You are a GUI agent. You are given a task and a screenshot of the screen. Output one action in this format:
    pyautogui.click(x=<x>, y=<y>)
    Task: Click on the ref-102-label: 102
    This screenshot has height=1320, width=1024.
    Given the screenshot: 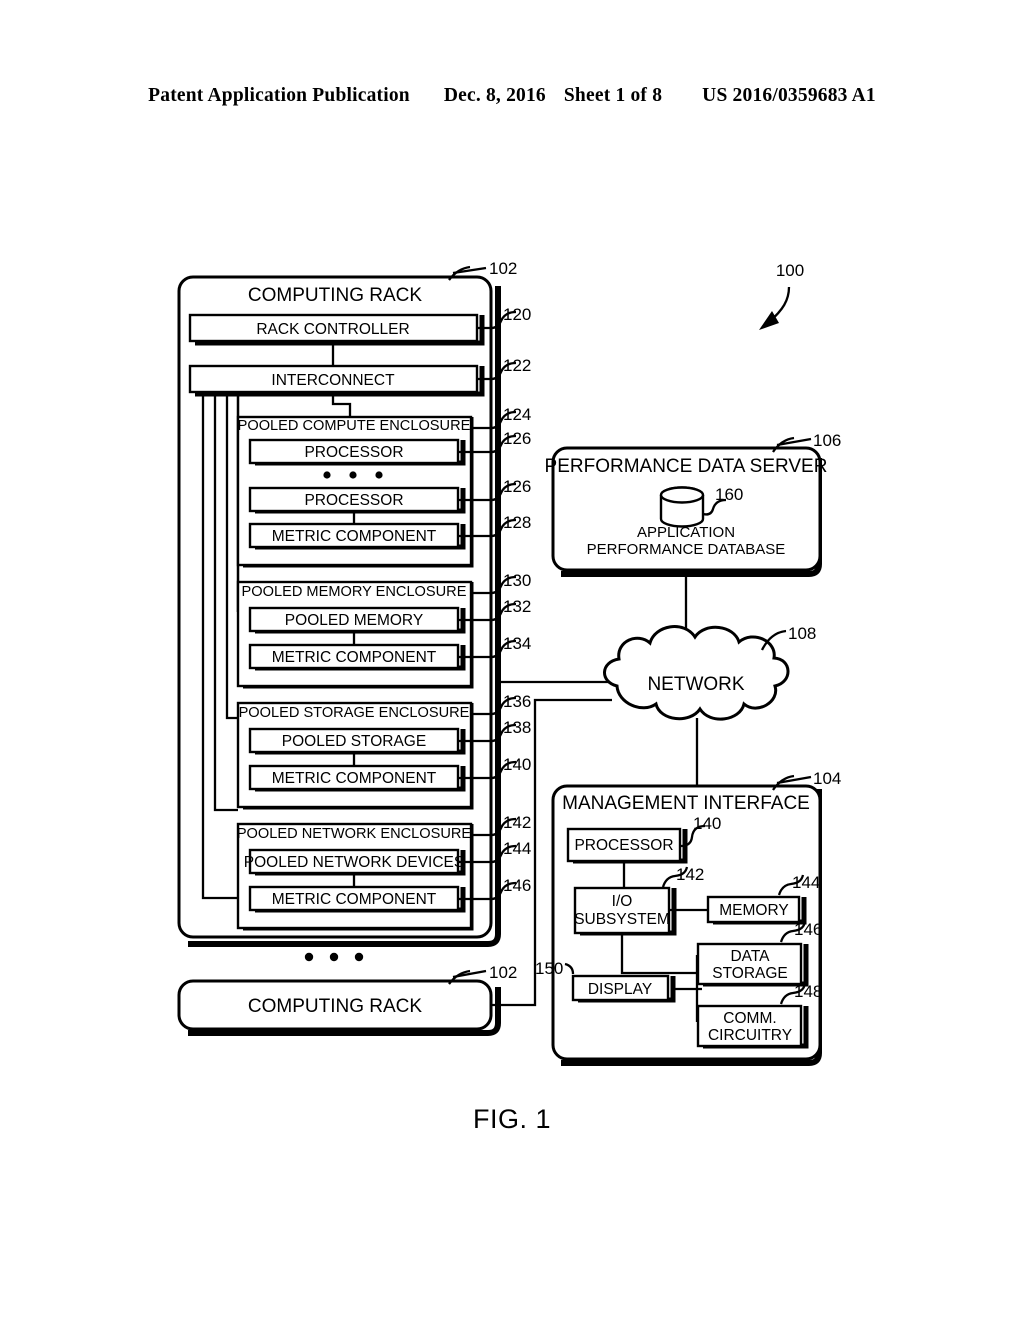 What is the action you would take?
    pyautogui.click(x=503, y=268)
    